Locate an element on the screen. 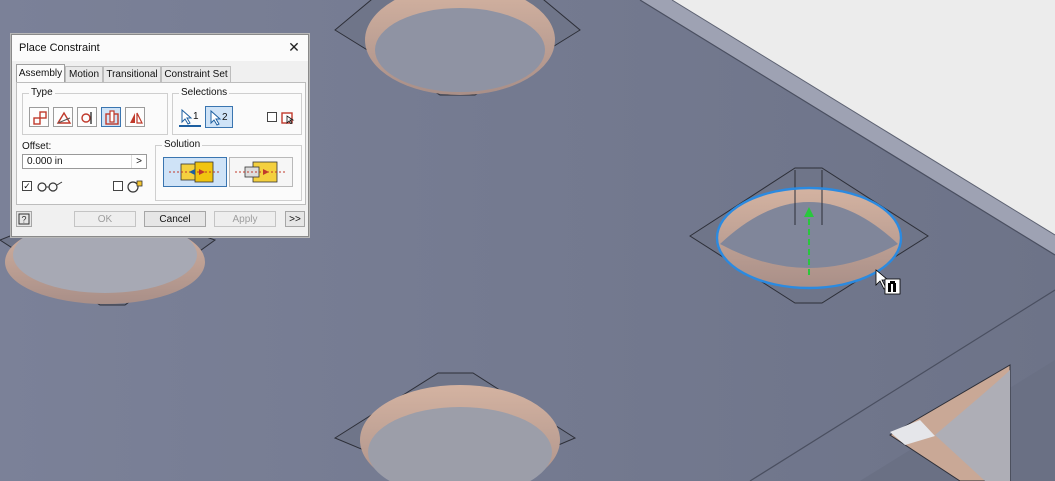  help-icon: ? is located at coordinates (24, 219).